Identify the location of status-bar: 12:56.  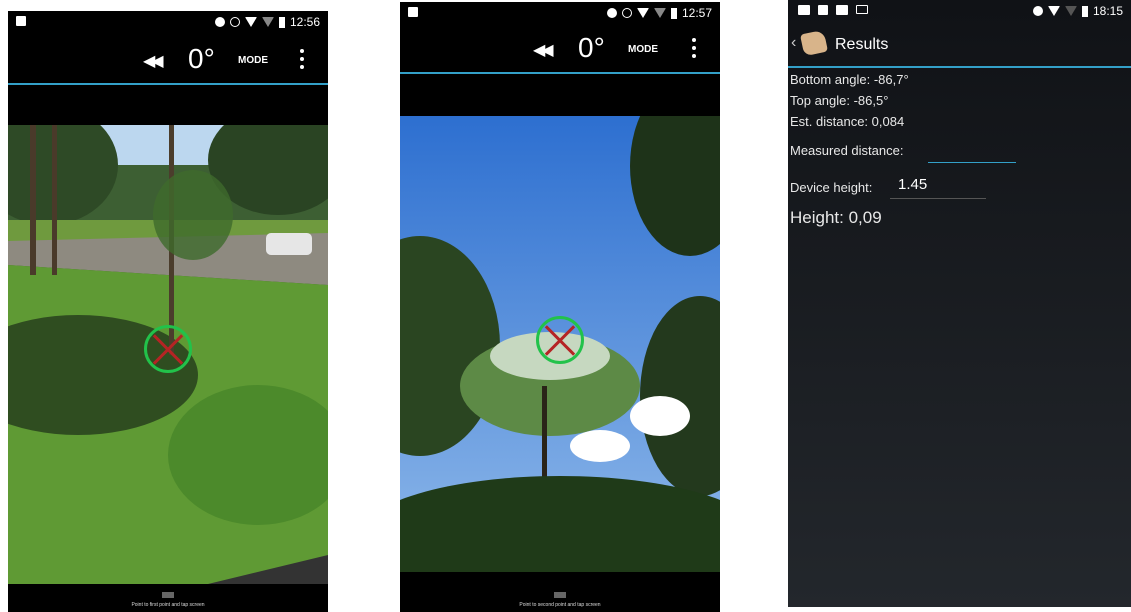
(168, 23).